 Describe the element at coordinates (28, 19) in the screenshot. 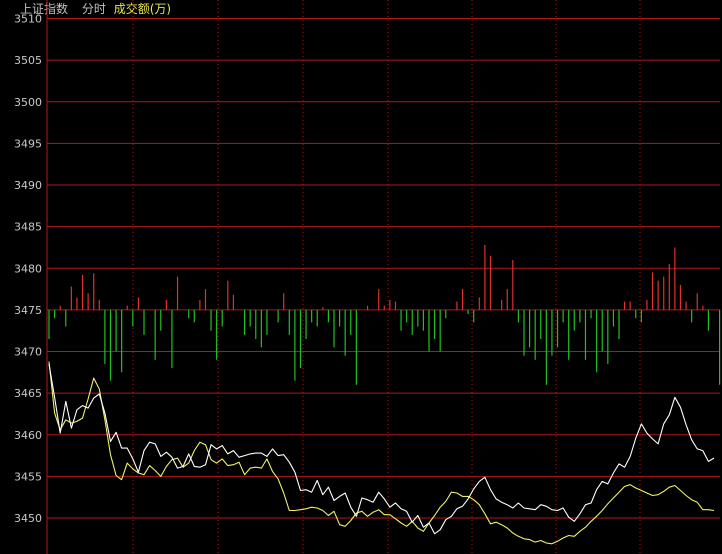

I see `y-tick-label-3510: 3510` at that location.